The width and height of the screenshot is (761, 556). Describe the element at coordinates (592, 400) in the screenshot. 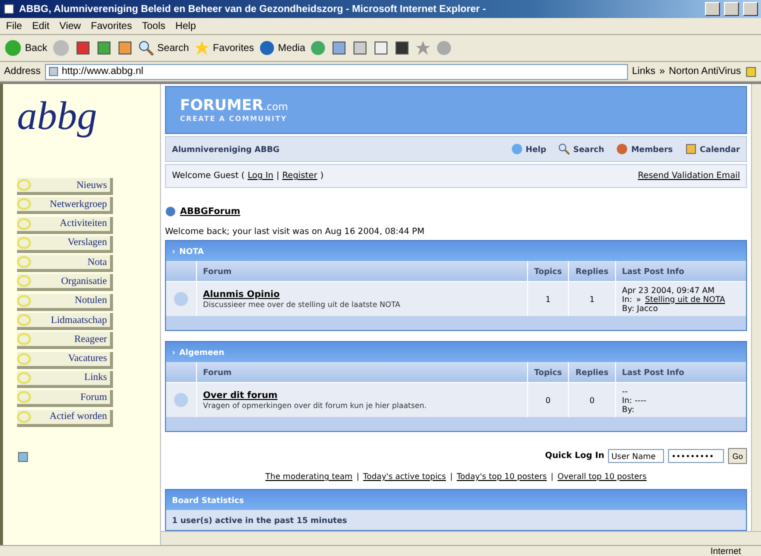

I see `replies-count: 0` at that location.